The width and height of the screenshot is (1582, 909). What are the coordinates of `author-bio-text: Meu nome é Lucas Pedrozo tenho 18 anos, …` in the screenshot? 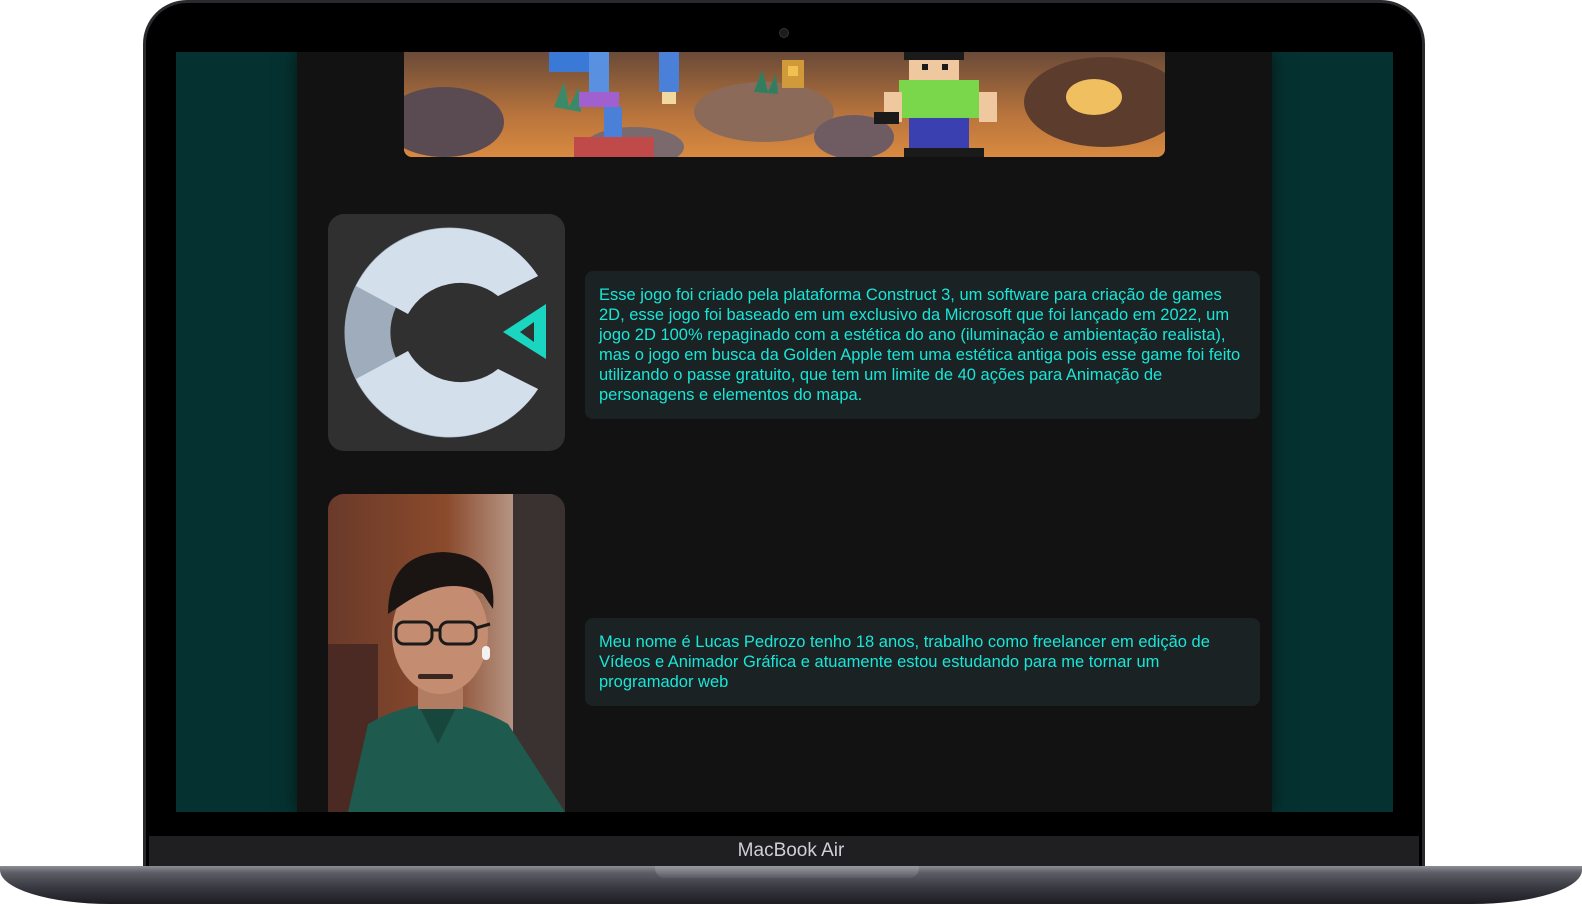 It's located at (904, 662).